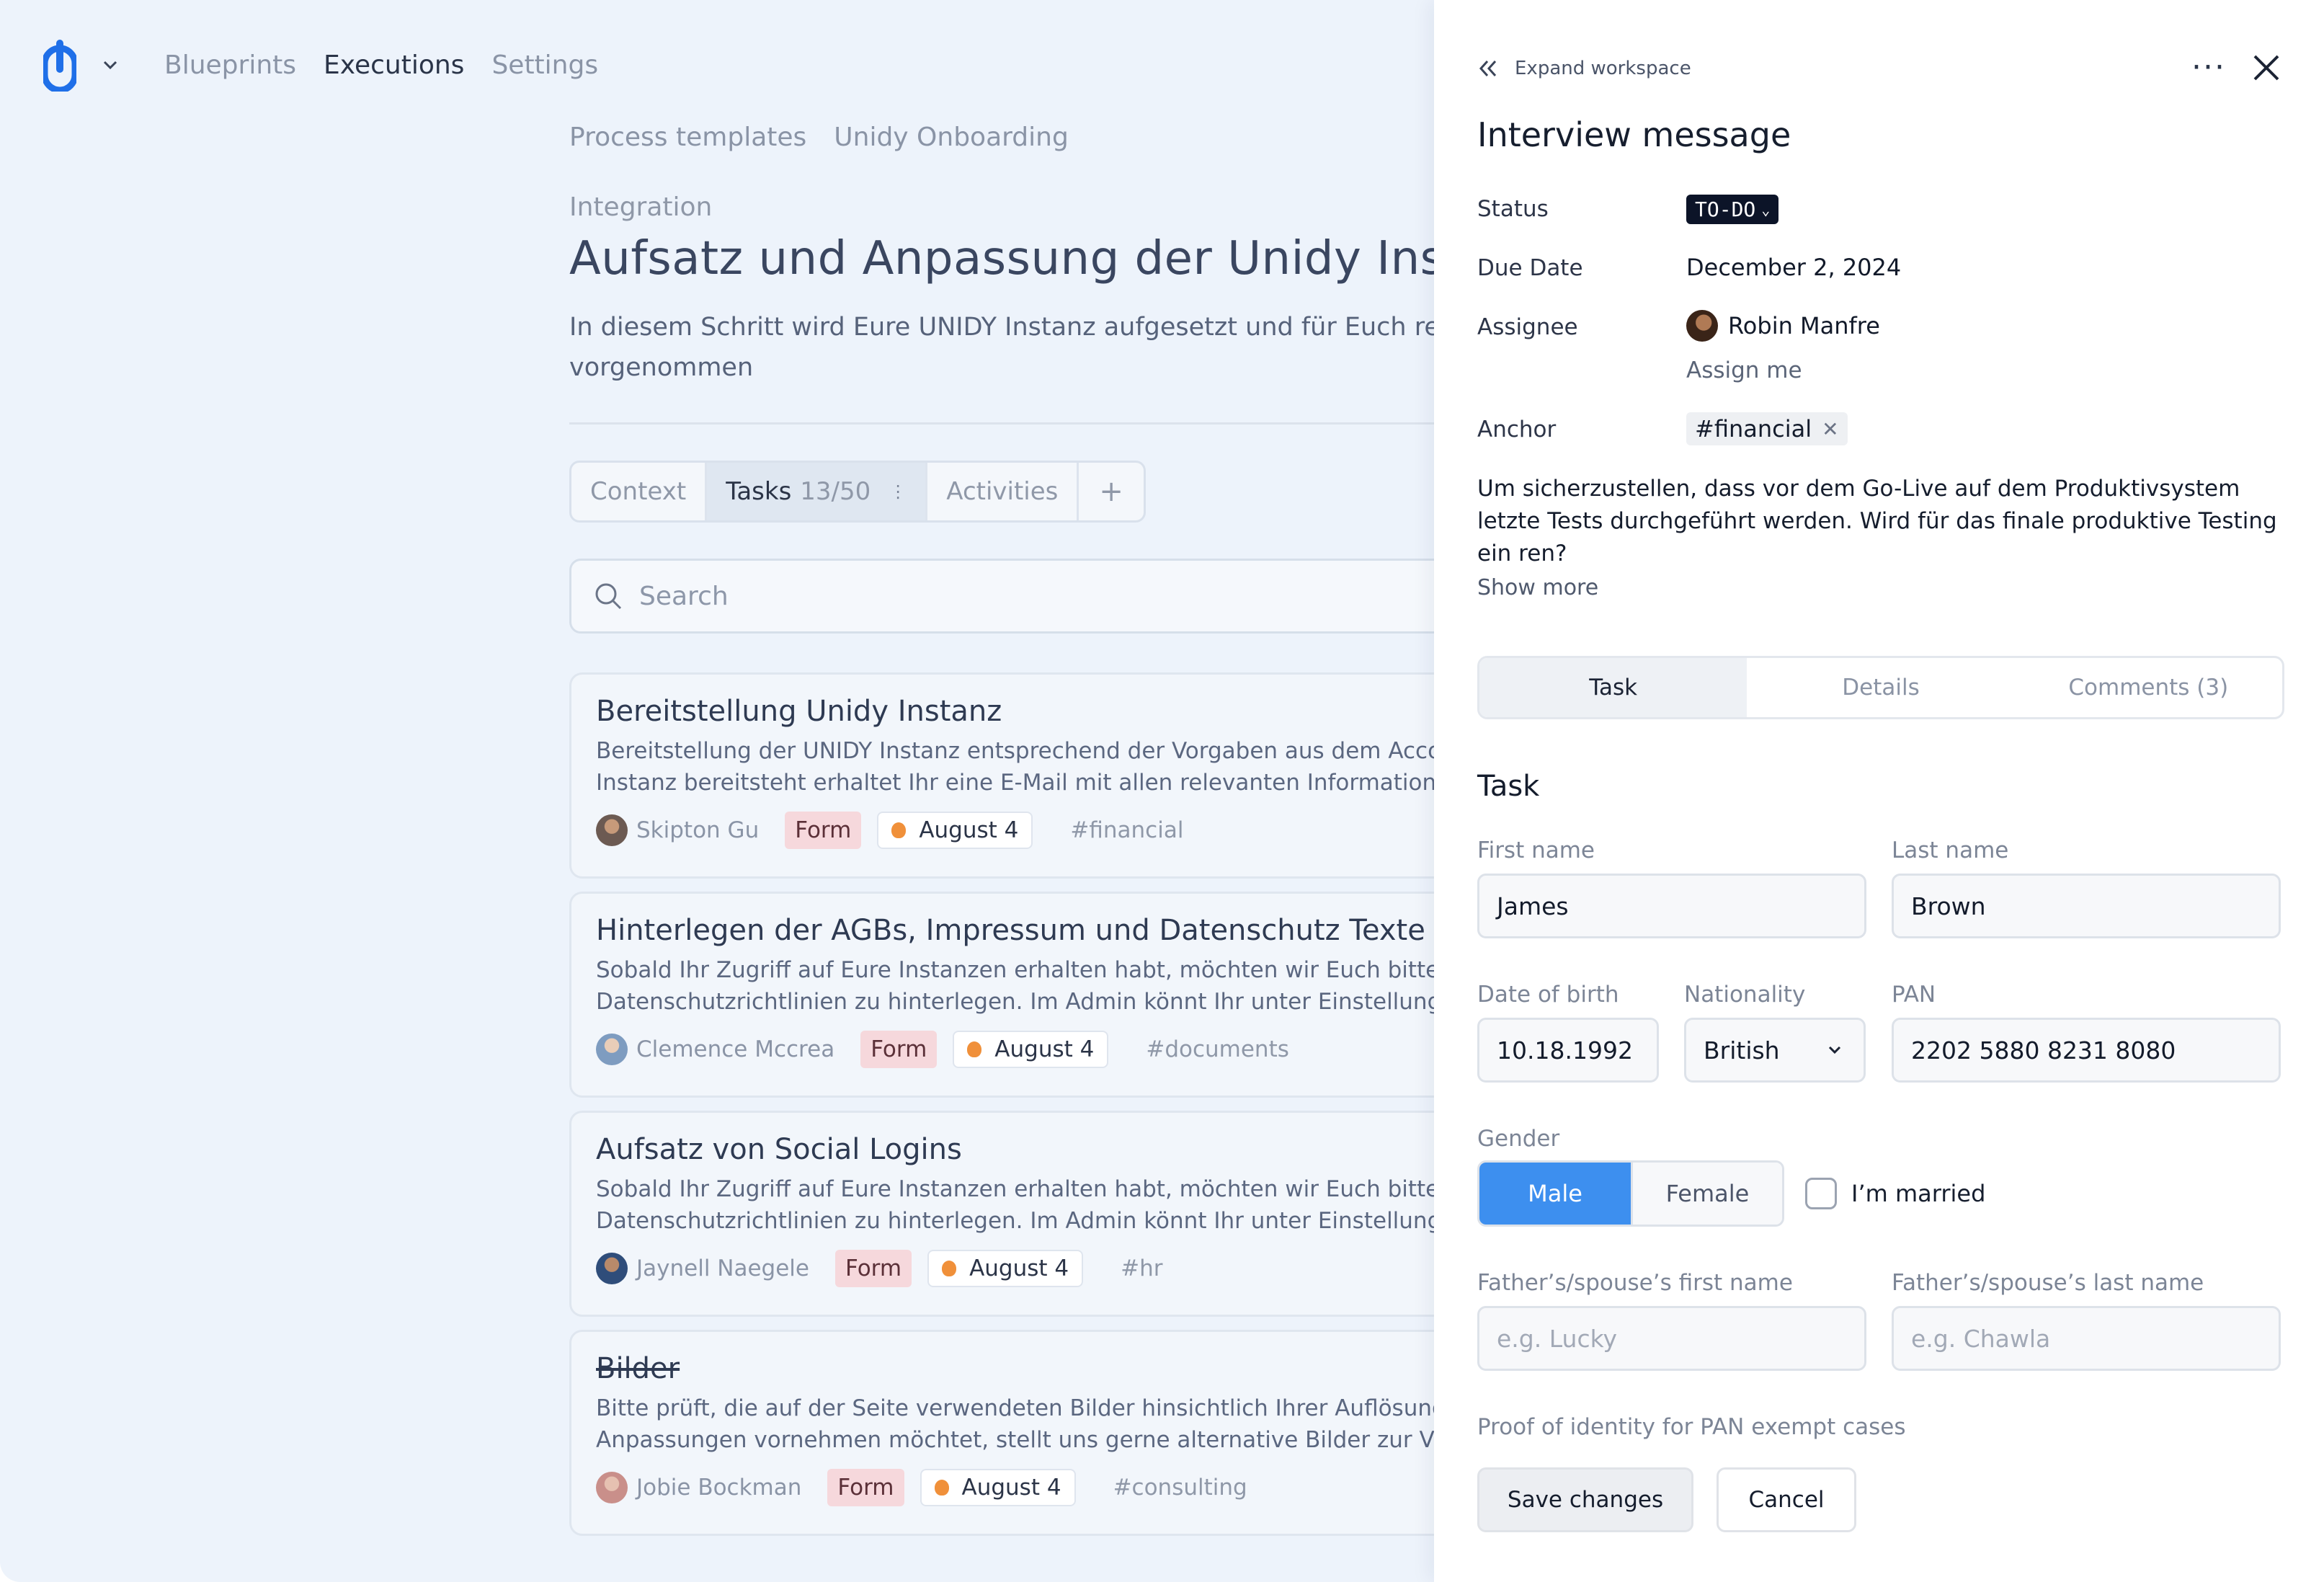 The image size is (2324, 1582). I want to click on due-date-label: August 4, so click(1044, 1049).